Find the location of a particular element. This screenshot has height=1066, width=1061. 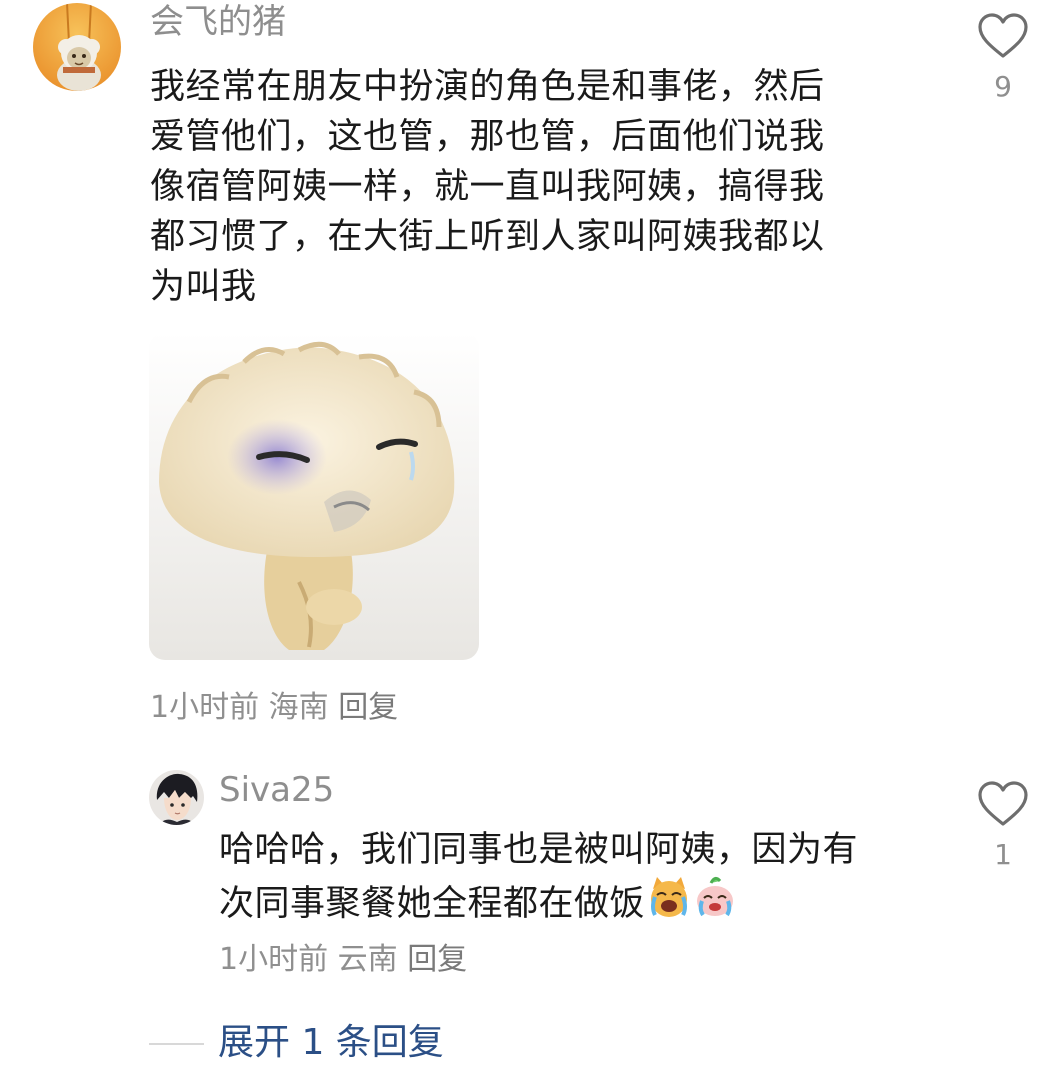

expand-divider is located at coordinates (176, 1044).